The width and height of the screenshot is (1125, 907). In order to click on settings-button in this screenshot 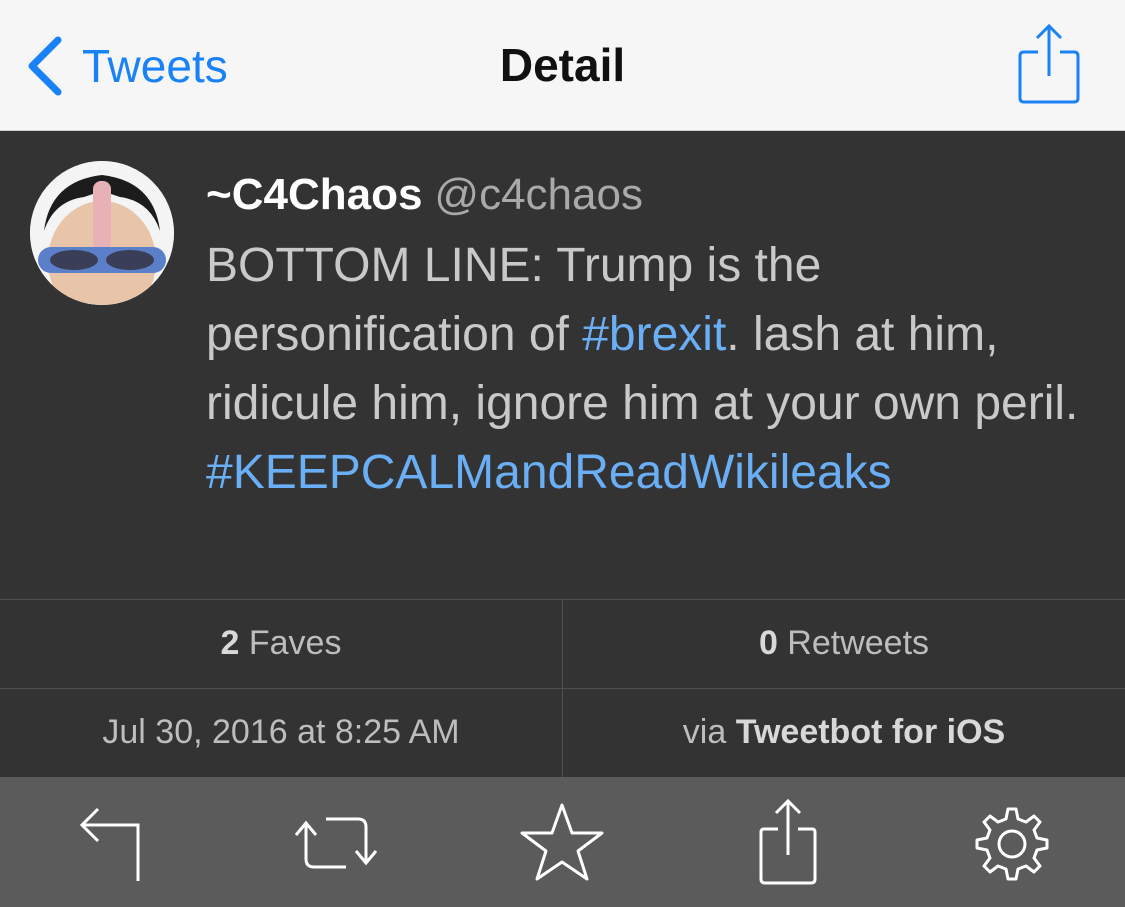, I will do `click(1012, 843)`.